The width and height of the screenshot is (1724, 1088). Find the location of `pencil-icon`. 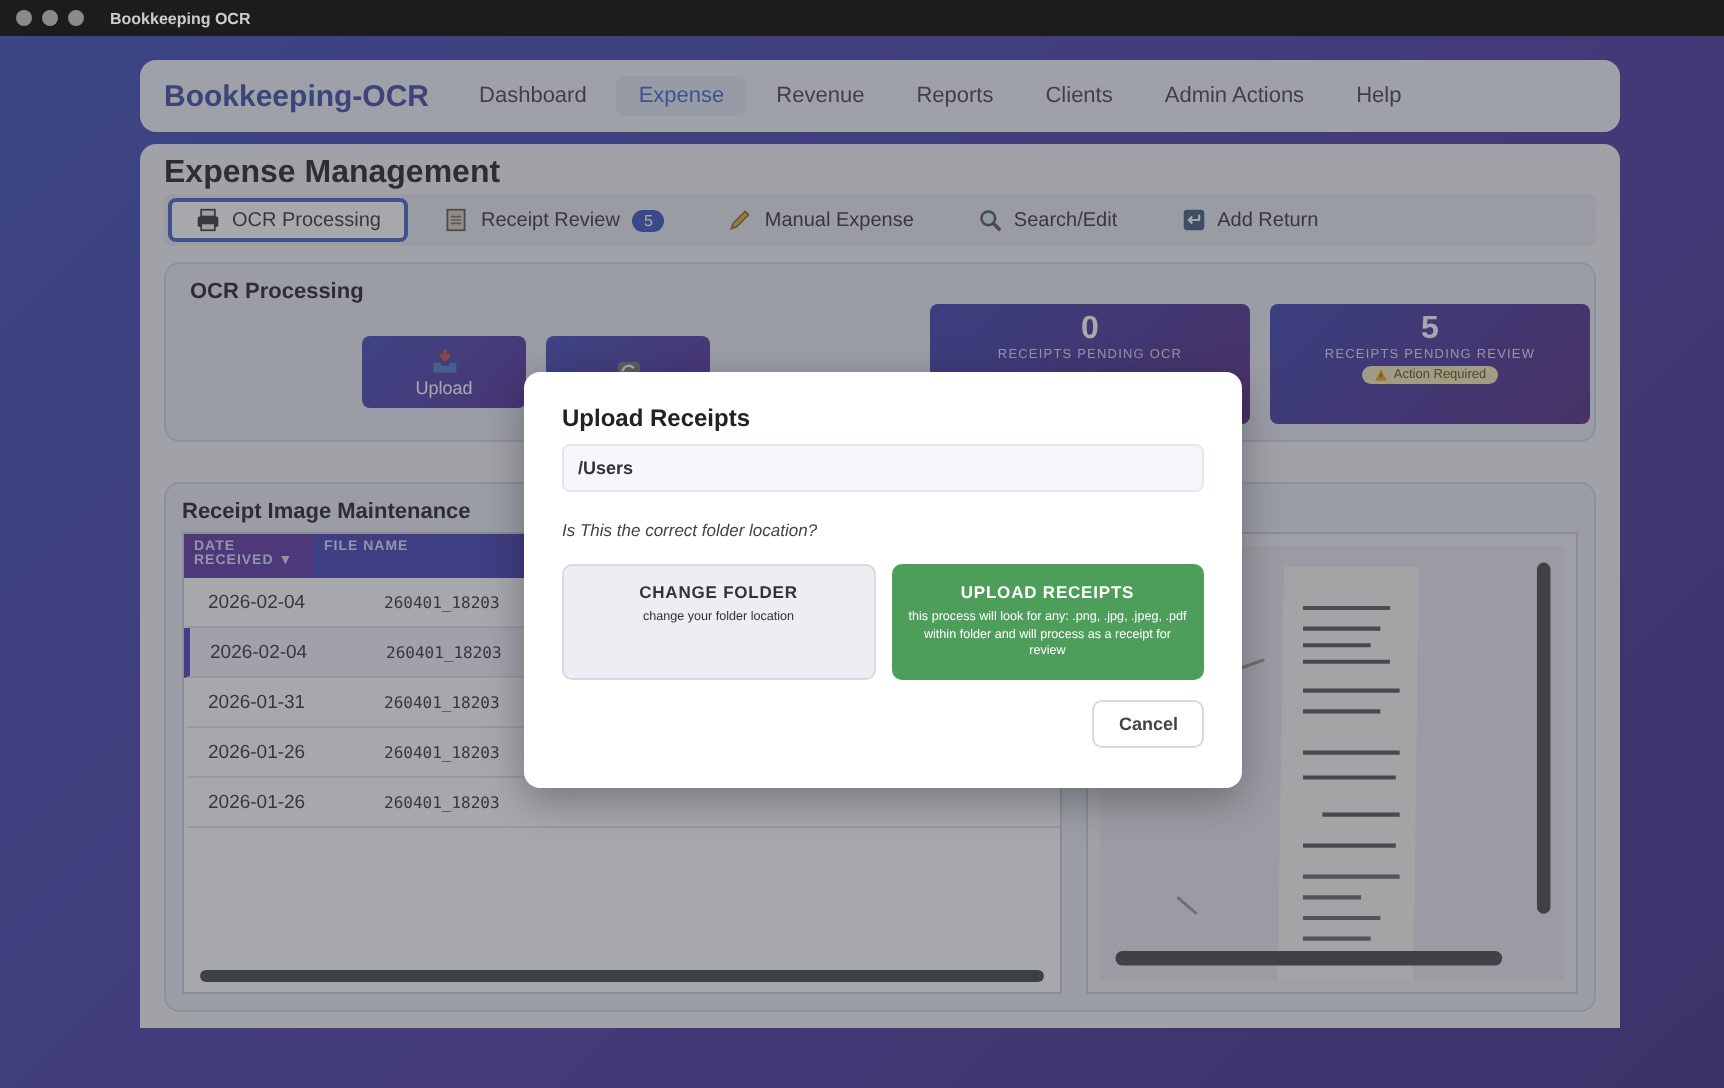

pencil-icon is located at coordinates (740, 220).